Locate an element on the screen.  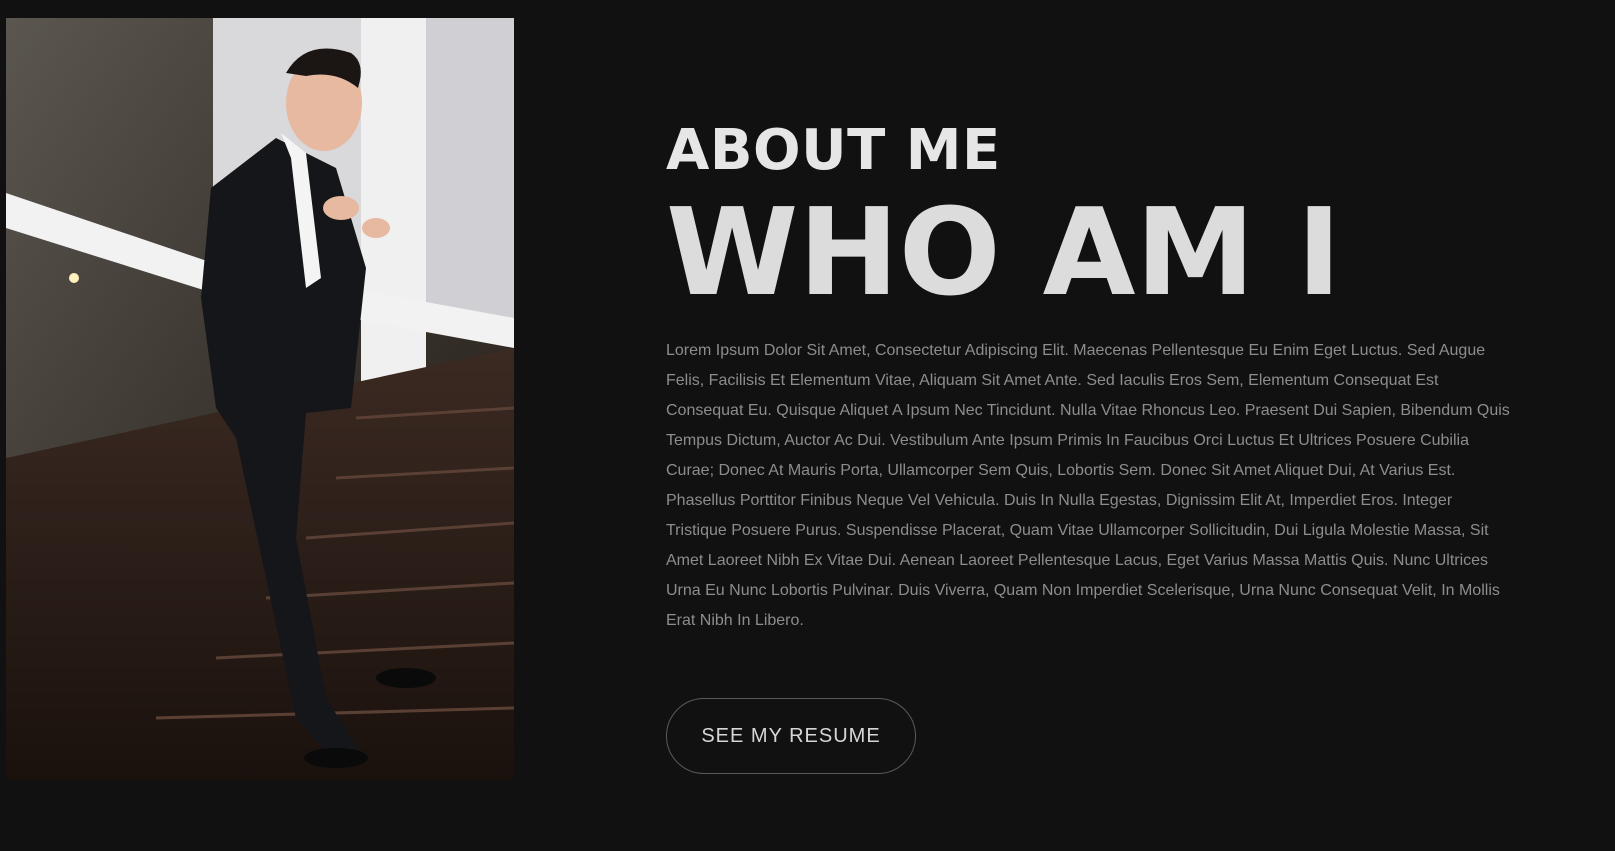
section-kicker: ABOUT ME is located at coordinates (833, 150).